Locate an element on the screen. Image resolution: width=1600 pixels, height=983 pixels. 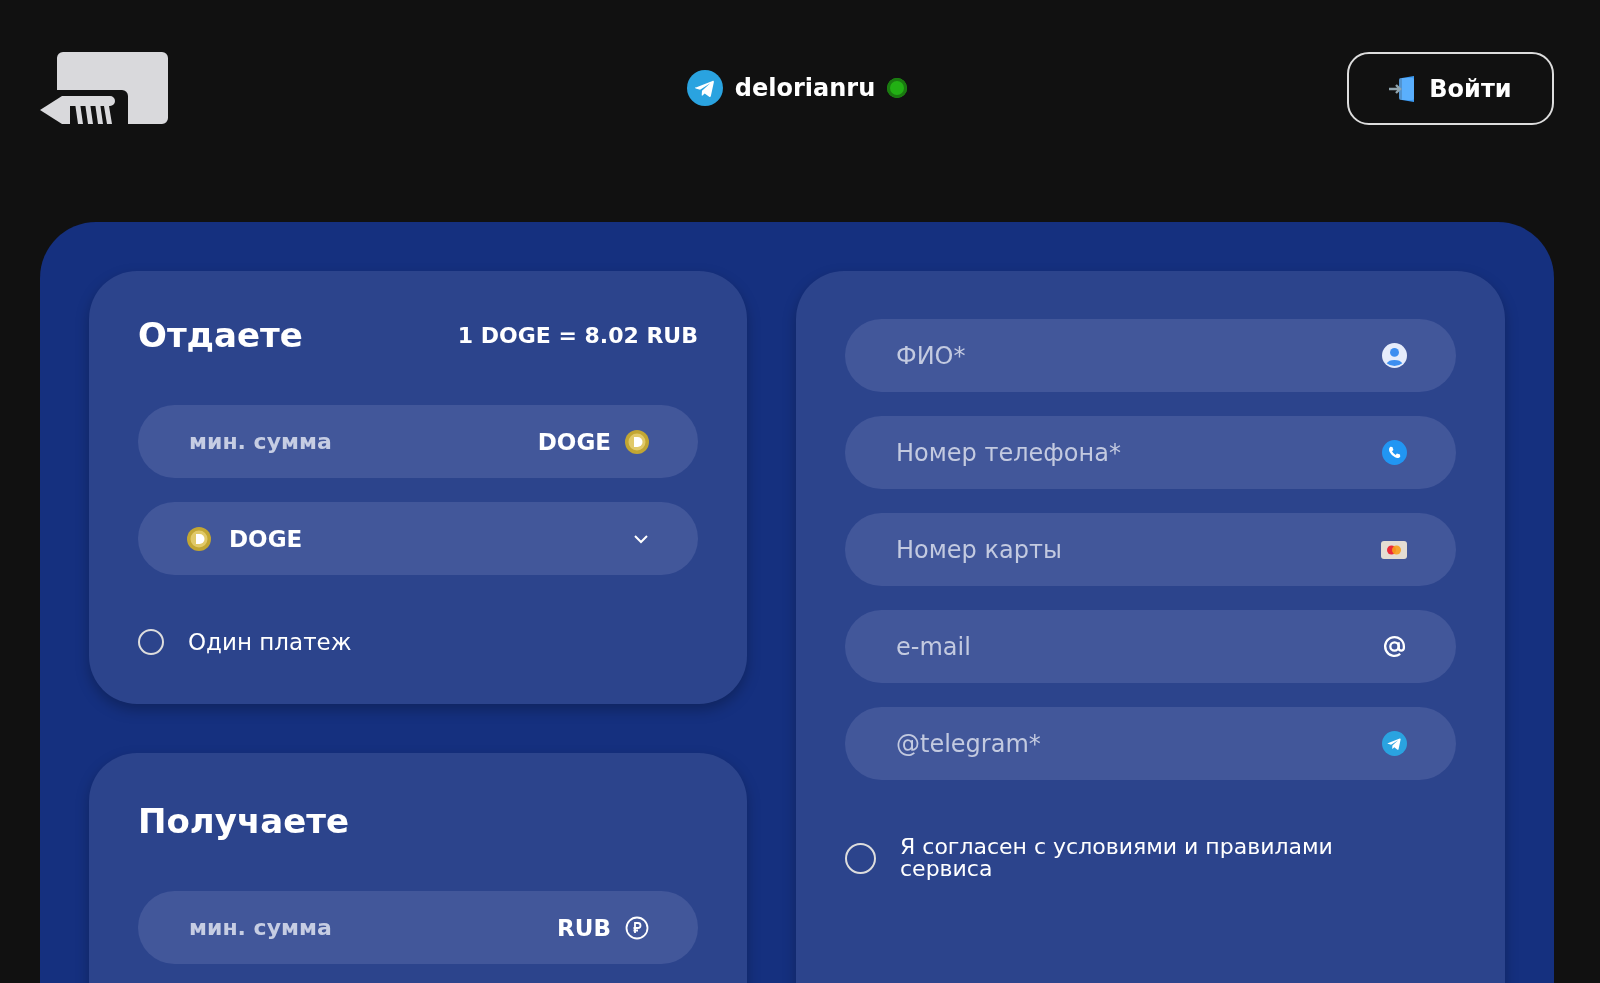
currency-select: DOGE is located at coordinates (418, 538).